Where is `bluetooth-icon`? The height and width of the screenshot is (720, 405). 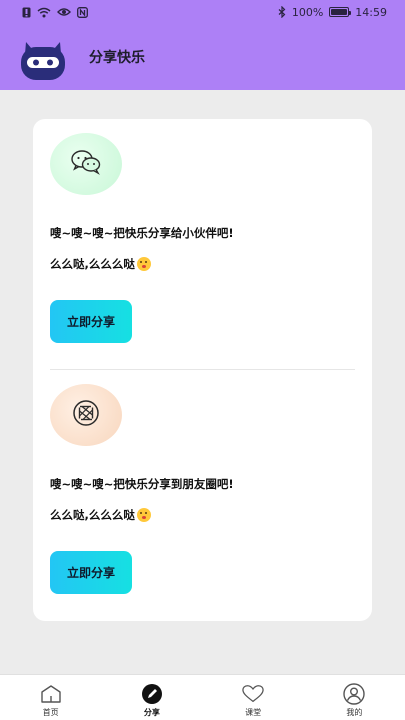
bluetooth-icon is located at coordinates (282, 12).